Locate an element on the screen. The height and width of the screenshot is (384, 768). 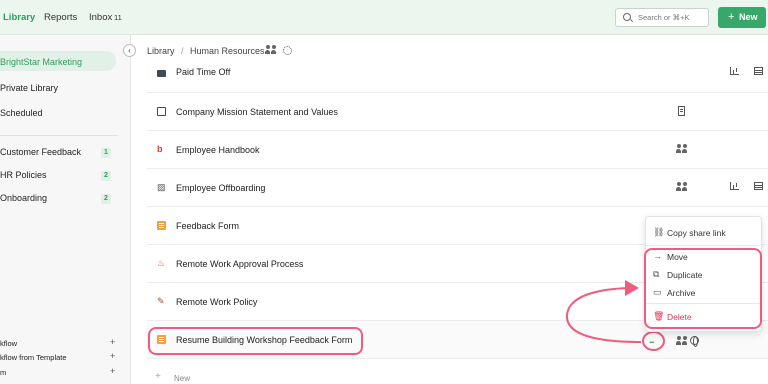
chevron-left-icon: ‹ is located at coordinates (129, 50).